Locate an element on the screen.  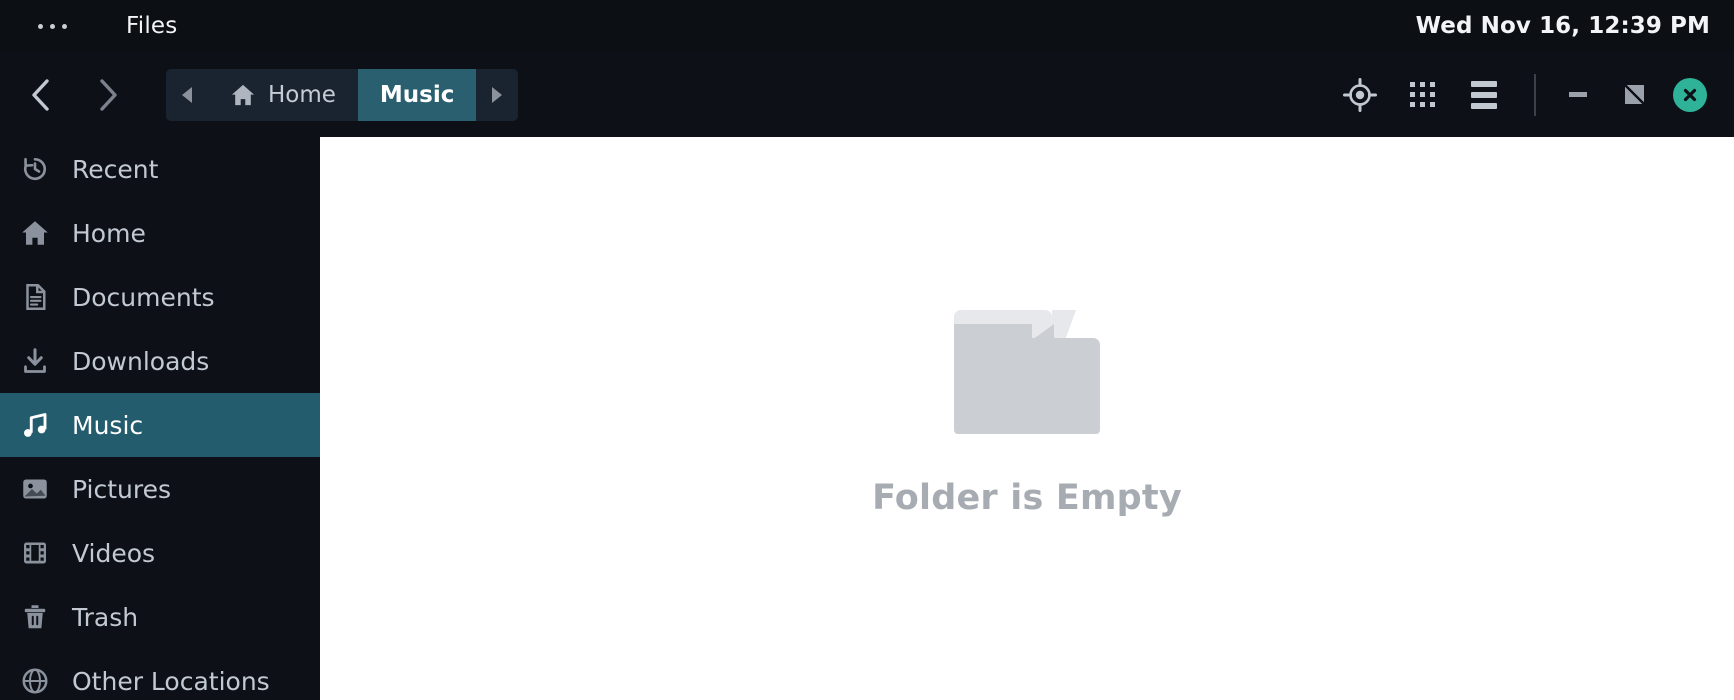
network-icon is located at coordinates (35, 681).